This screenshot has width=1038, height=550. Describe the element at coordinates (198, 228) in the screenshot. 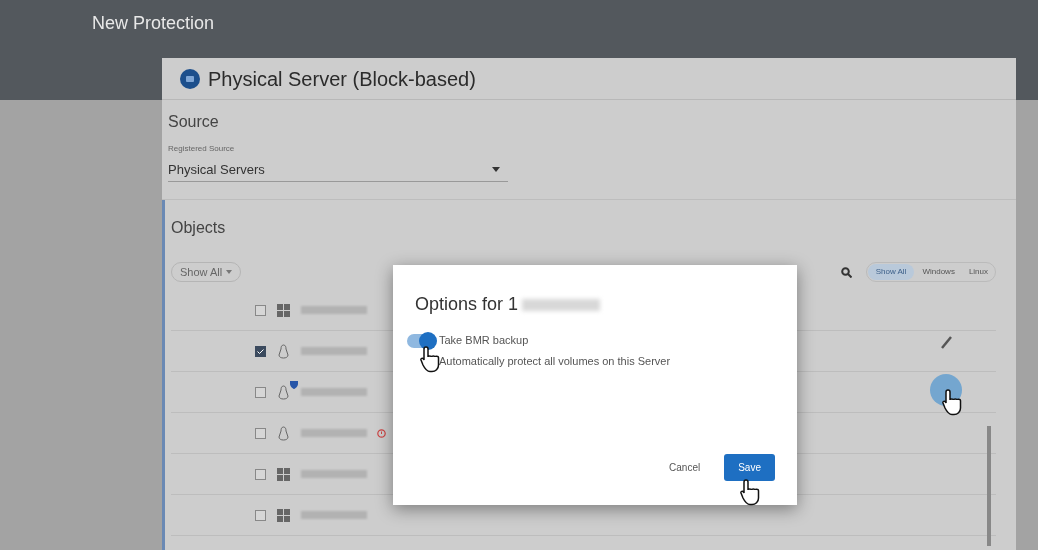

I see `section-heading: Objects` at that location.